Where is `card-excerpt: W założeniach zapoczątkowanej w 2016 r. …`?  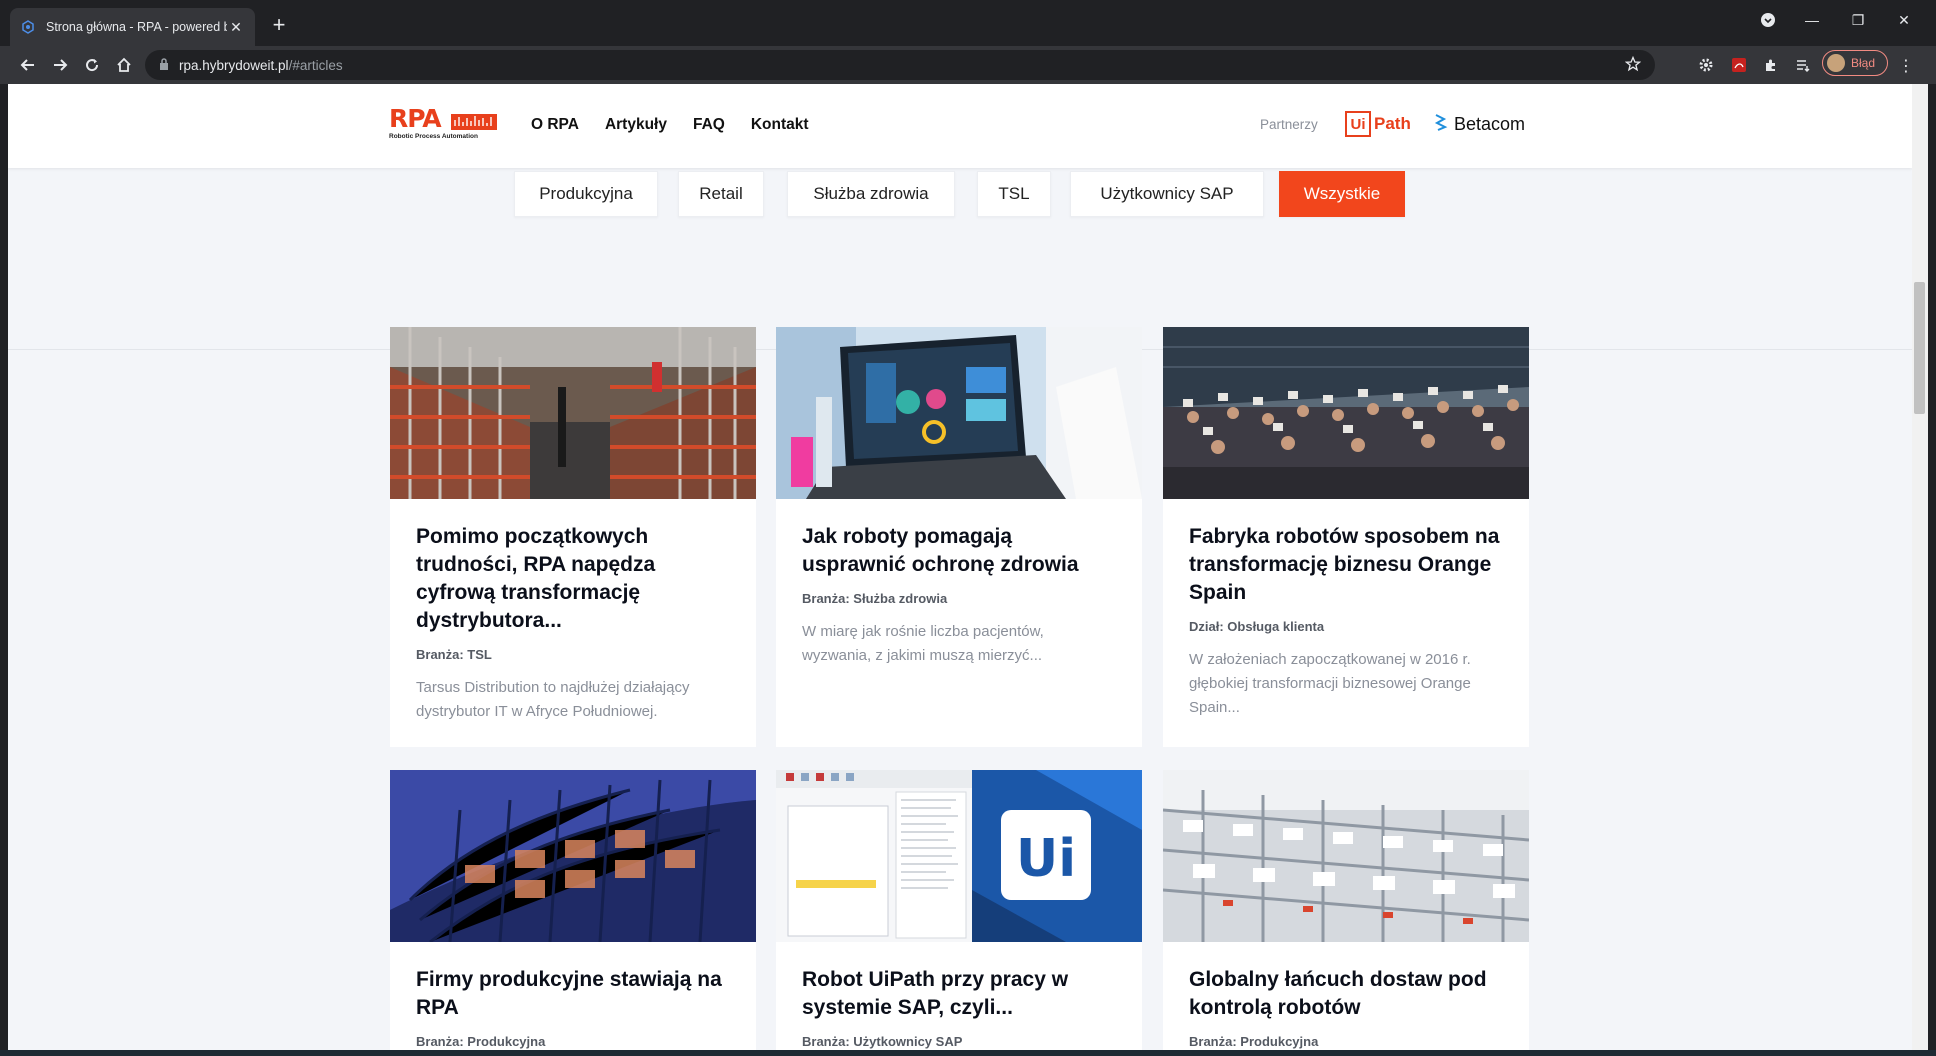 card-excerpt: W założeniach zapoczątkowanej w 2016 r. … is located at coordinates (1330, 683).